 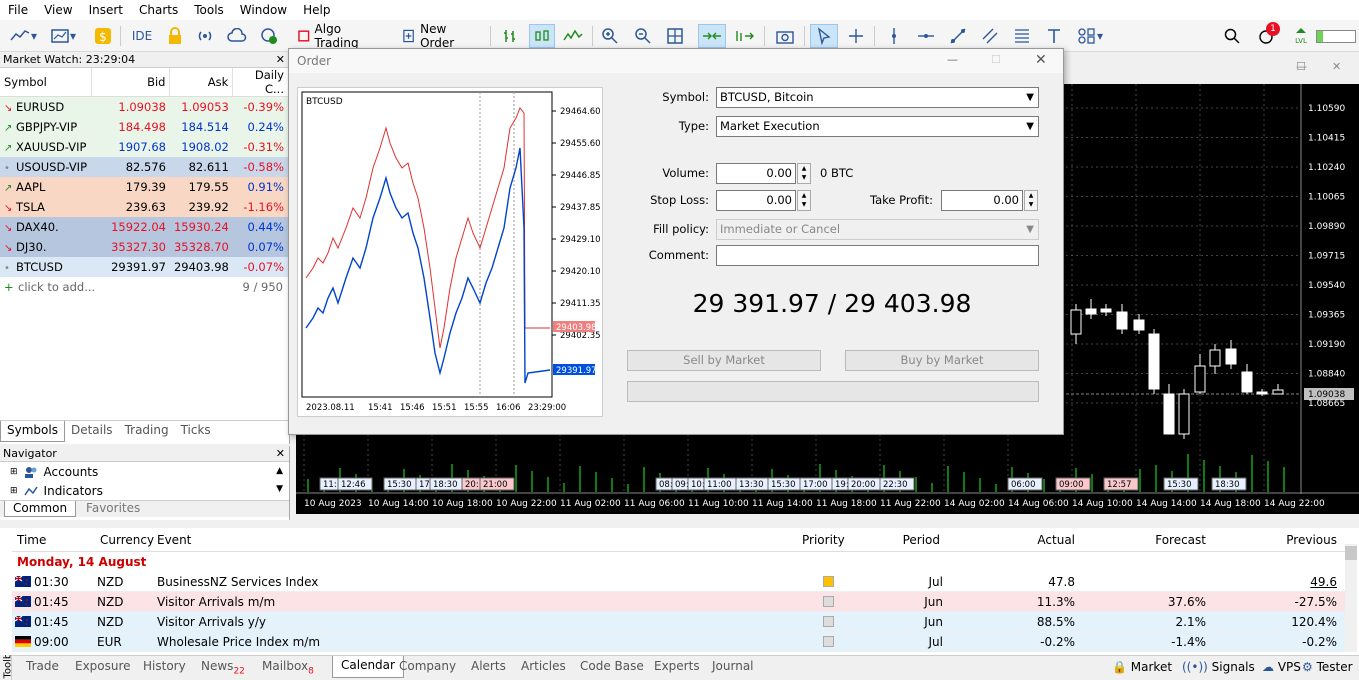 What do you see at coordinates (823, 540) in the screenshot?
I see `cal-col-priority: Priority` at bounding box center [823, 540].